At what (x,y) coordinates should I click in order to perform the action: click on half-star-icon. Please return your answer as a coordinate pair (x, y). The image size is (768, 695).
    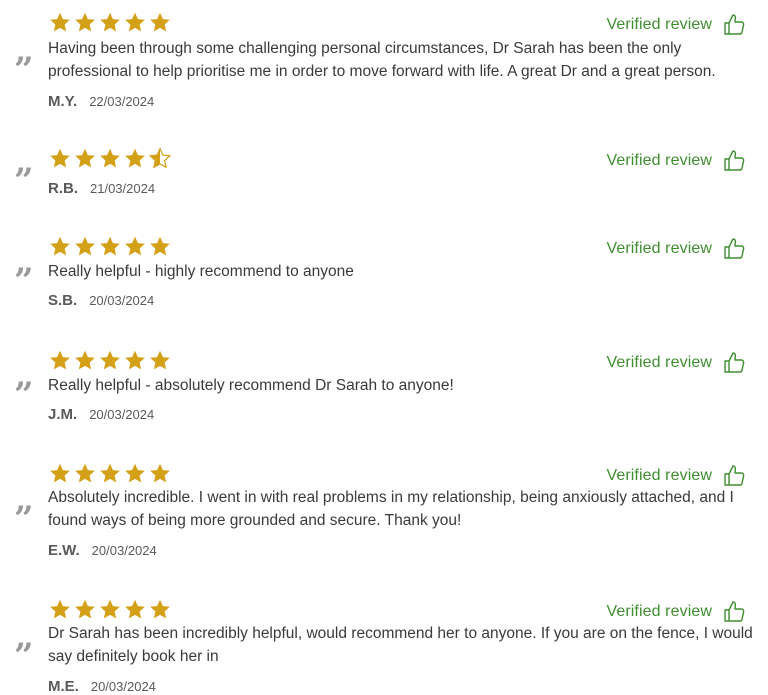
    Looking at the image, I should click on (160, 158).